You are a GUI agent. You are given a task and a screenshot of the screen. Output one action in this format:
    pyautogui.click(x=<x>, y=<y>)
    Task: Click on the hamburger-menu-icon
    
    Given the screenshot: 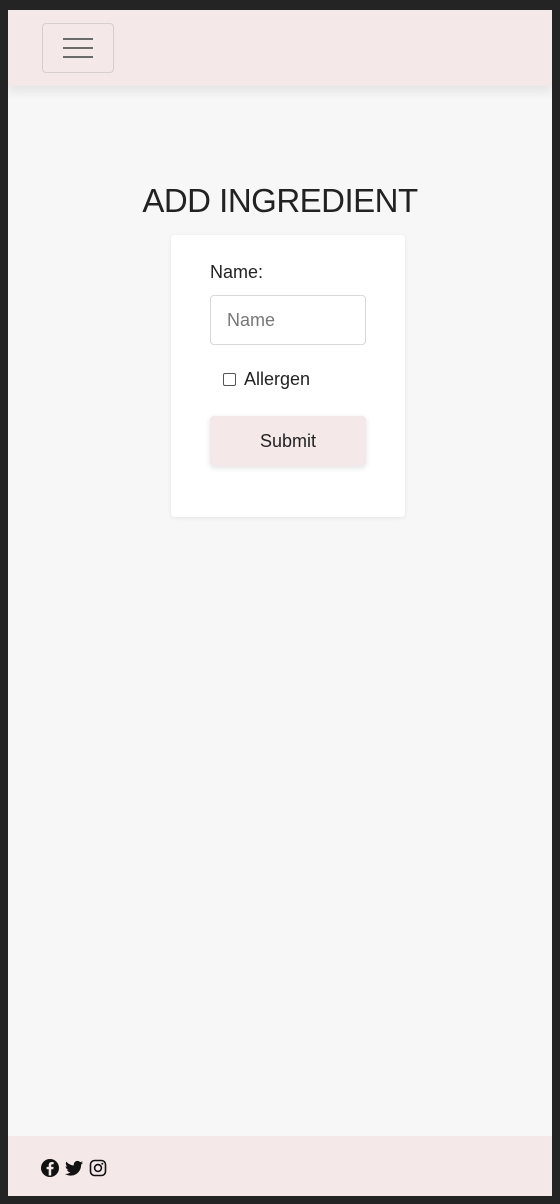 What is the action you would take?
    pyautogui.click(x=78, y=39)
    